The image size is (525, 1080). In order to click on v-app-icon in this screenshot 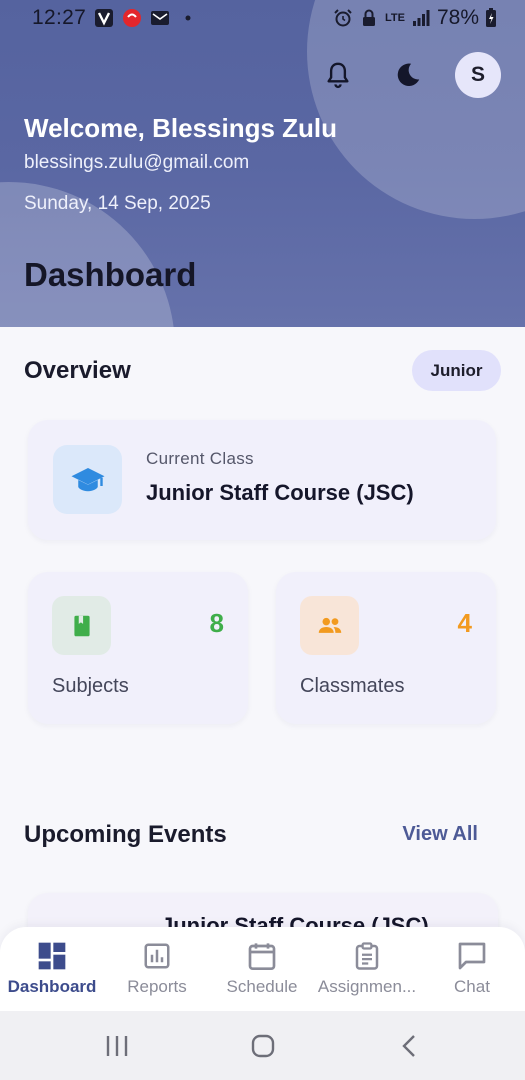, I will do `click(104, 18)`.